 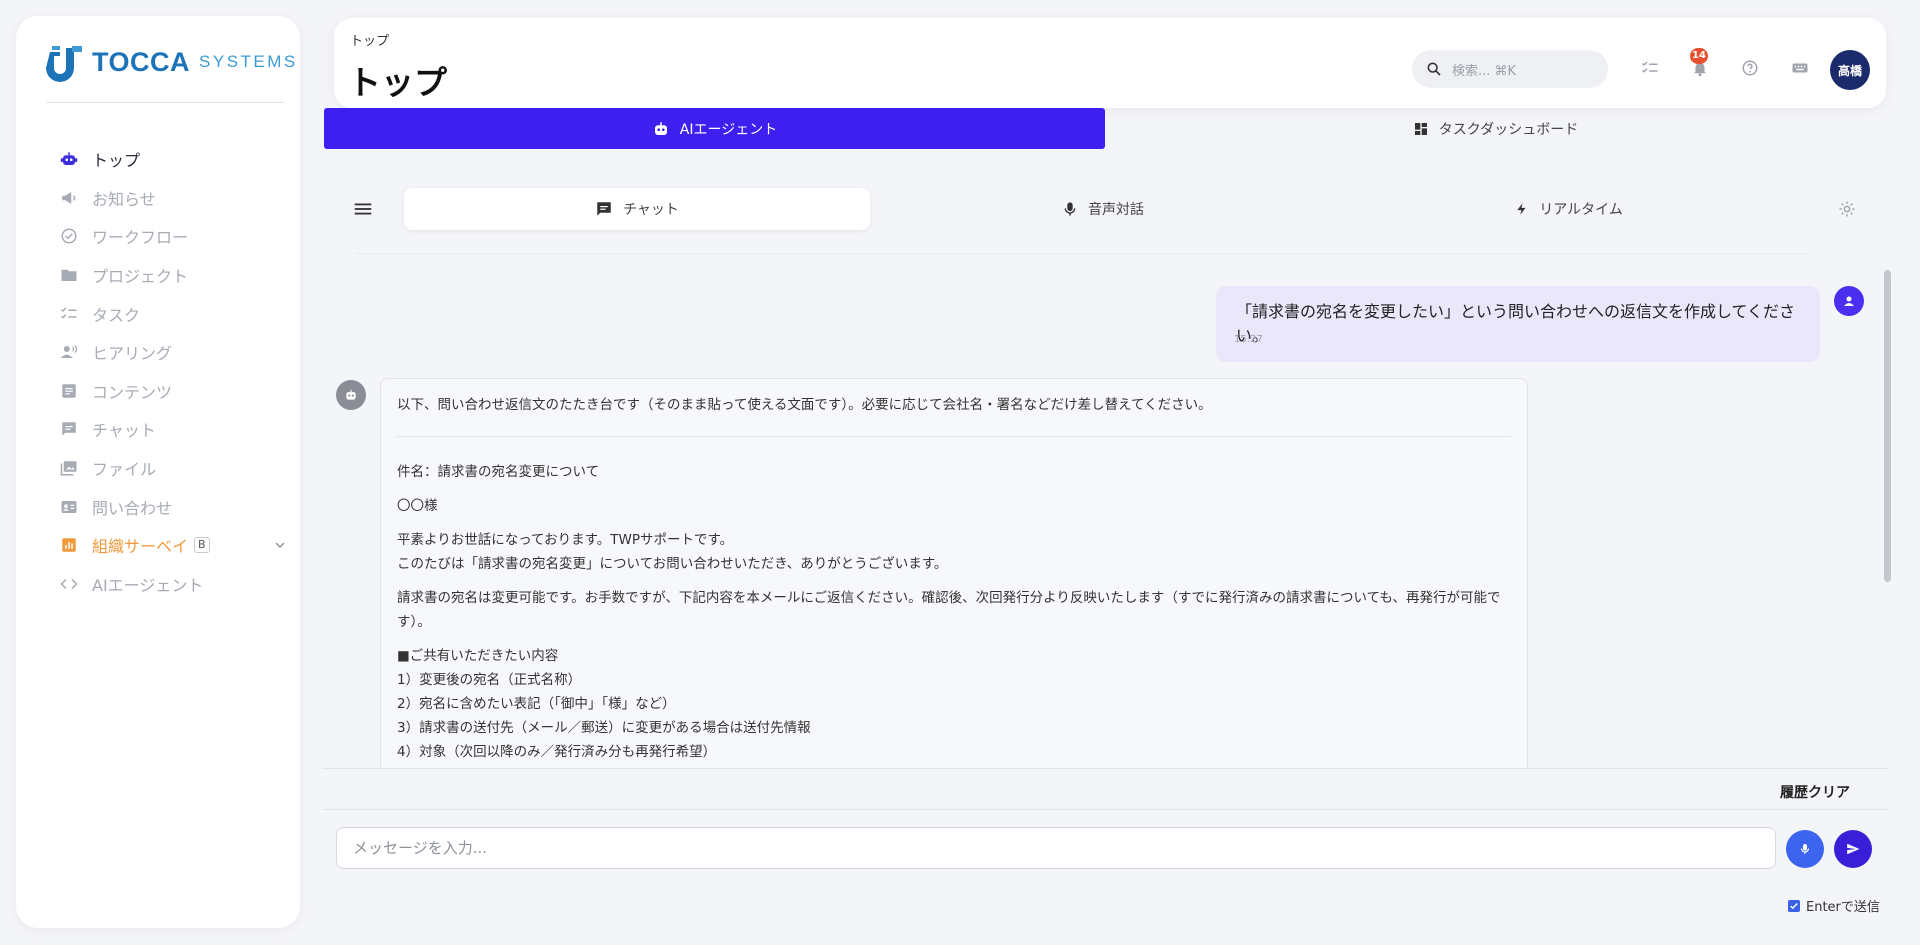 What do you see at coordinates (132, 392) in the screenshot?
I see `sidebar-item-label: コンテンツ` at bounding box center [132, 392].